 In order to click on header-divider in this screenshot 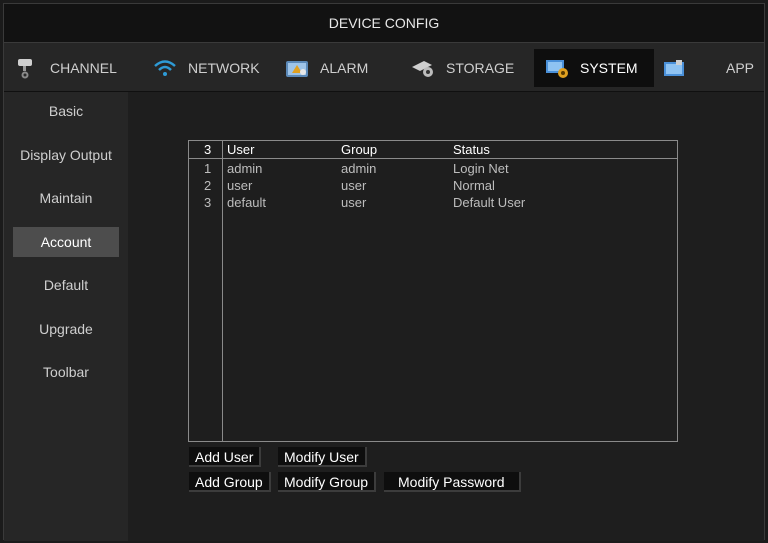, I will do `click(433, 158)`.